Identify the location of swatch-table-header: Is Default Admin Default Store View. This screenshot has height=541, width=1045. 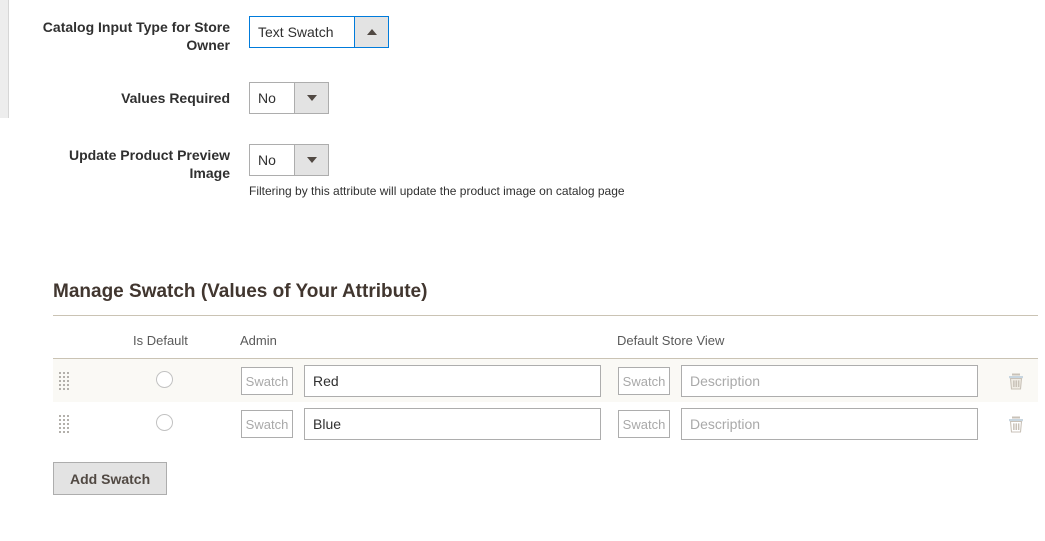
(545, 342).